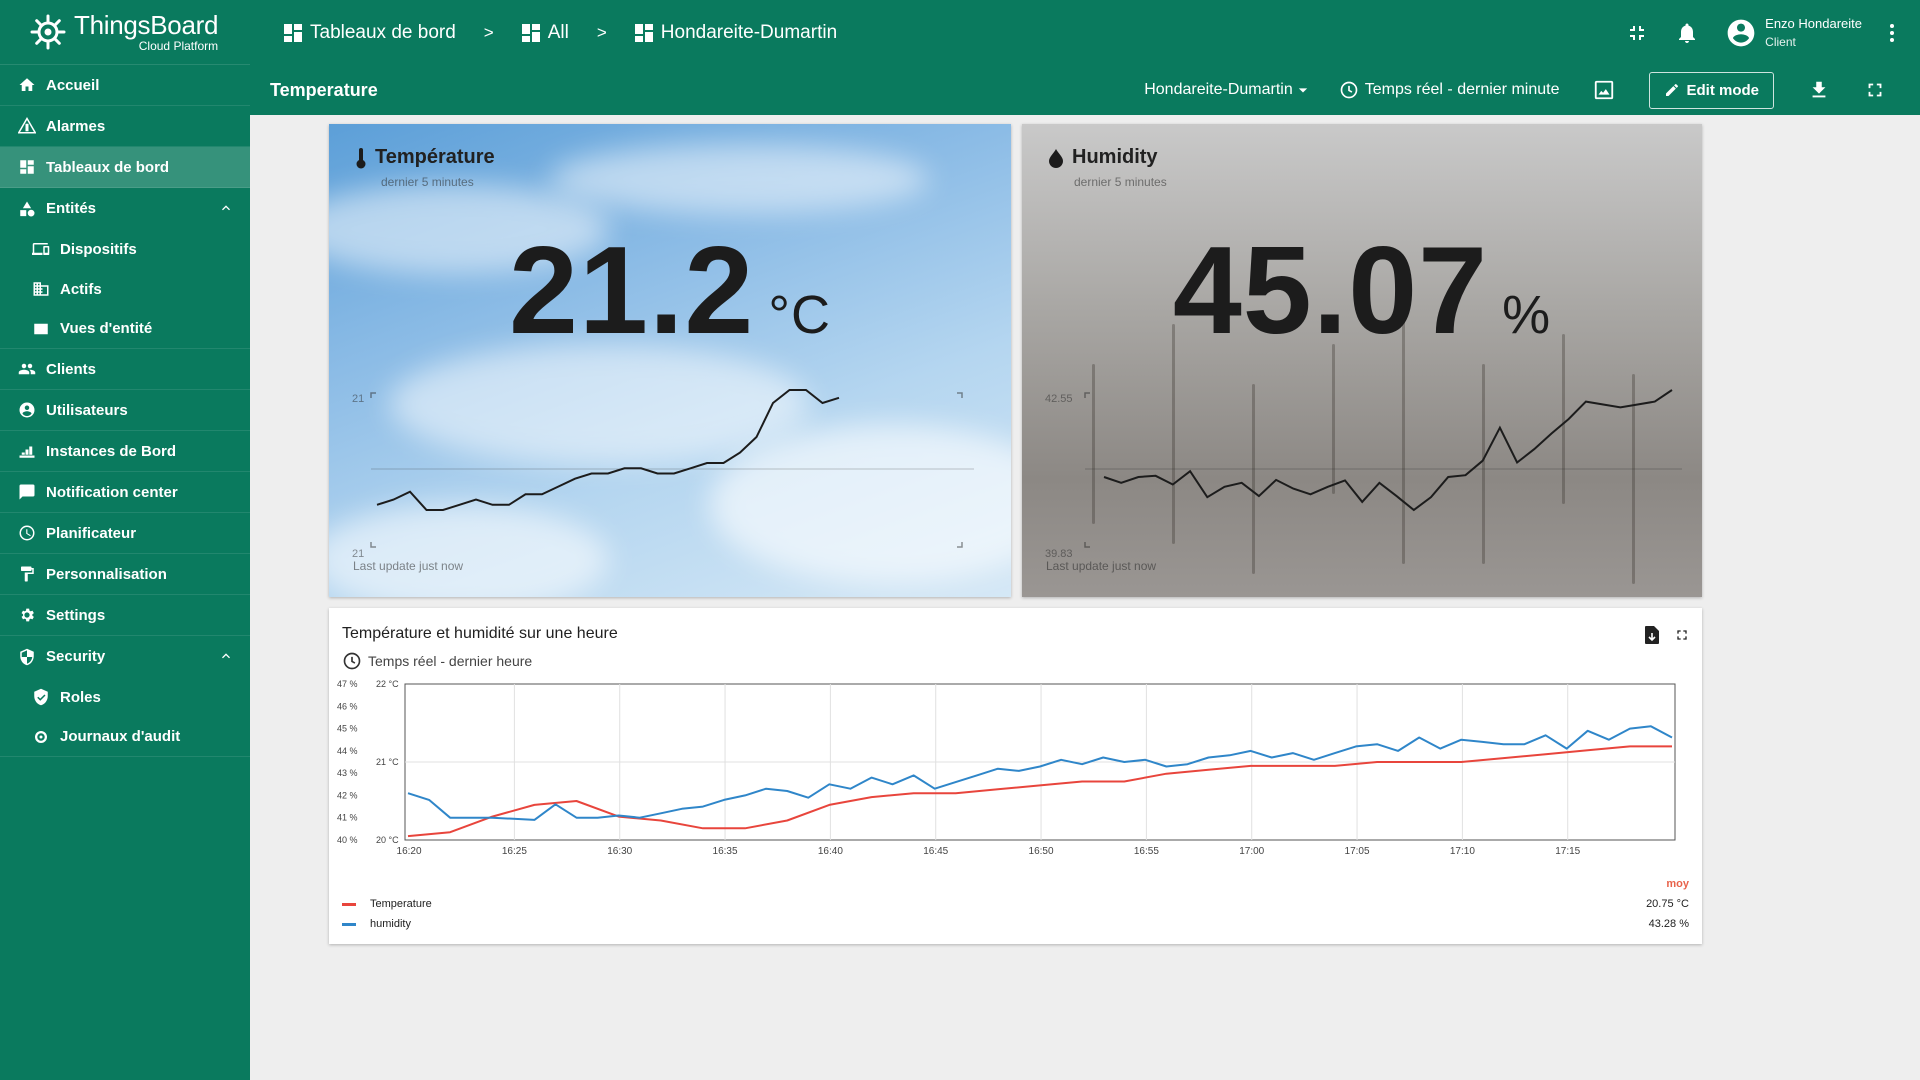  I want to click on sidebar-item-journaux-d-audit: Journaux d'audit, so click(125, 737).